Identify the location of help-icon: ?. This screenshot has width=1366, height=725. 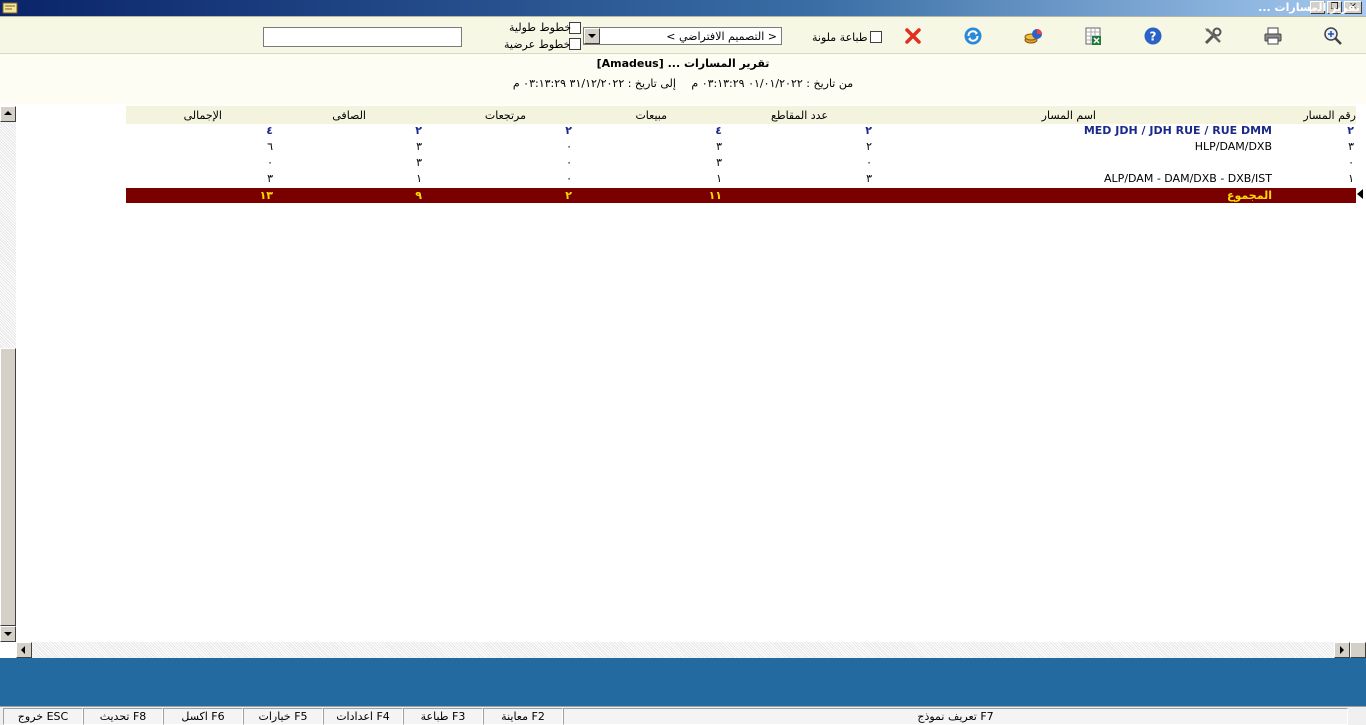
(1153, 36).